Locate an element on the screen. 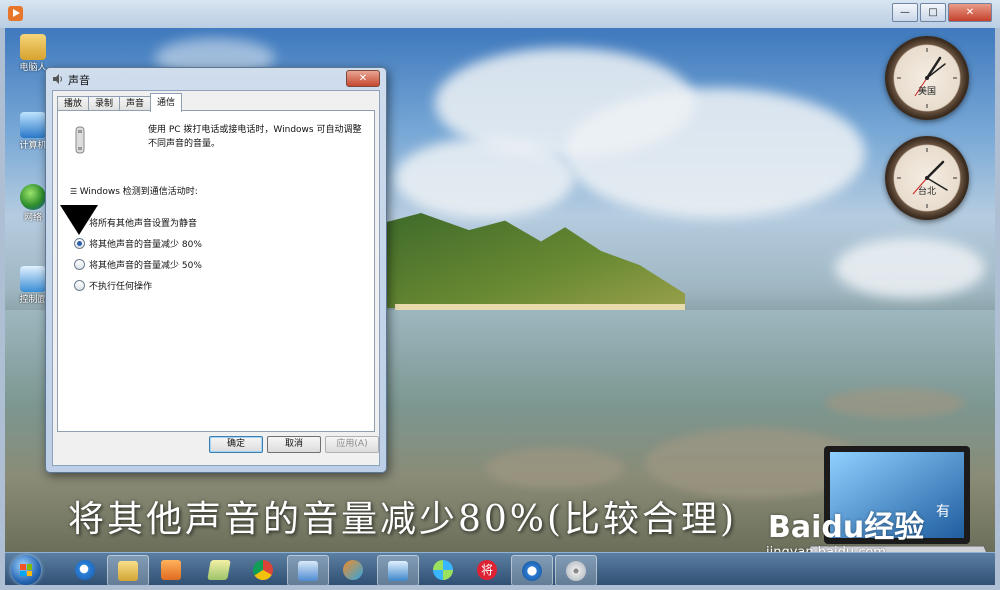 The image size is (1000, 590). computer-icon is located at coordinates (33, 125).